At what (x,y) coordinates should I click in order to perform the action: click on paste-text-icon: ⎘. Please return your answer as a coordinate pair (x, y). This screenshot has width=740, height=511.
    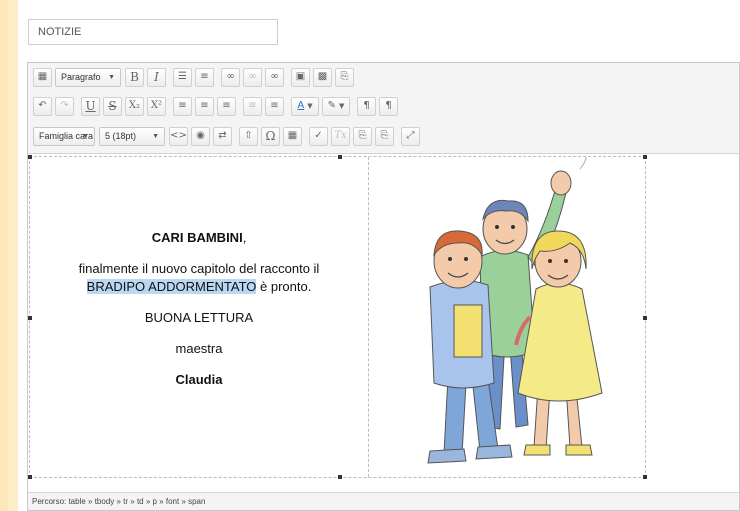
    Looking at the image, I should click on (362, 136).